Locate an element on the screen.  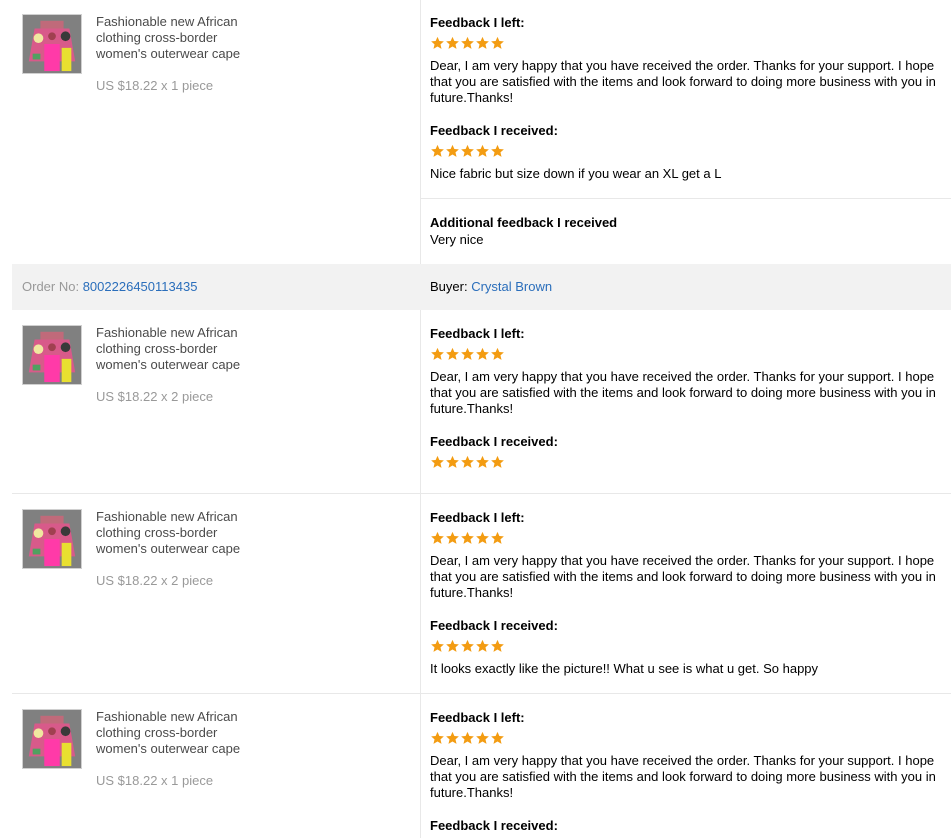
order-number-group: Order No: 8002226450113435 is located at coordinates (109, 286).